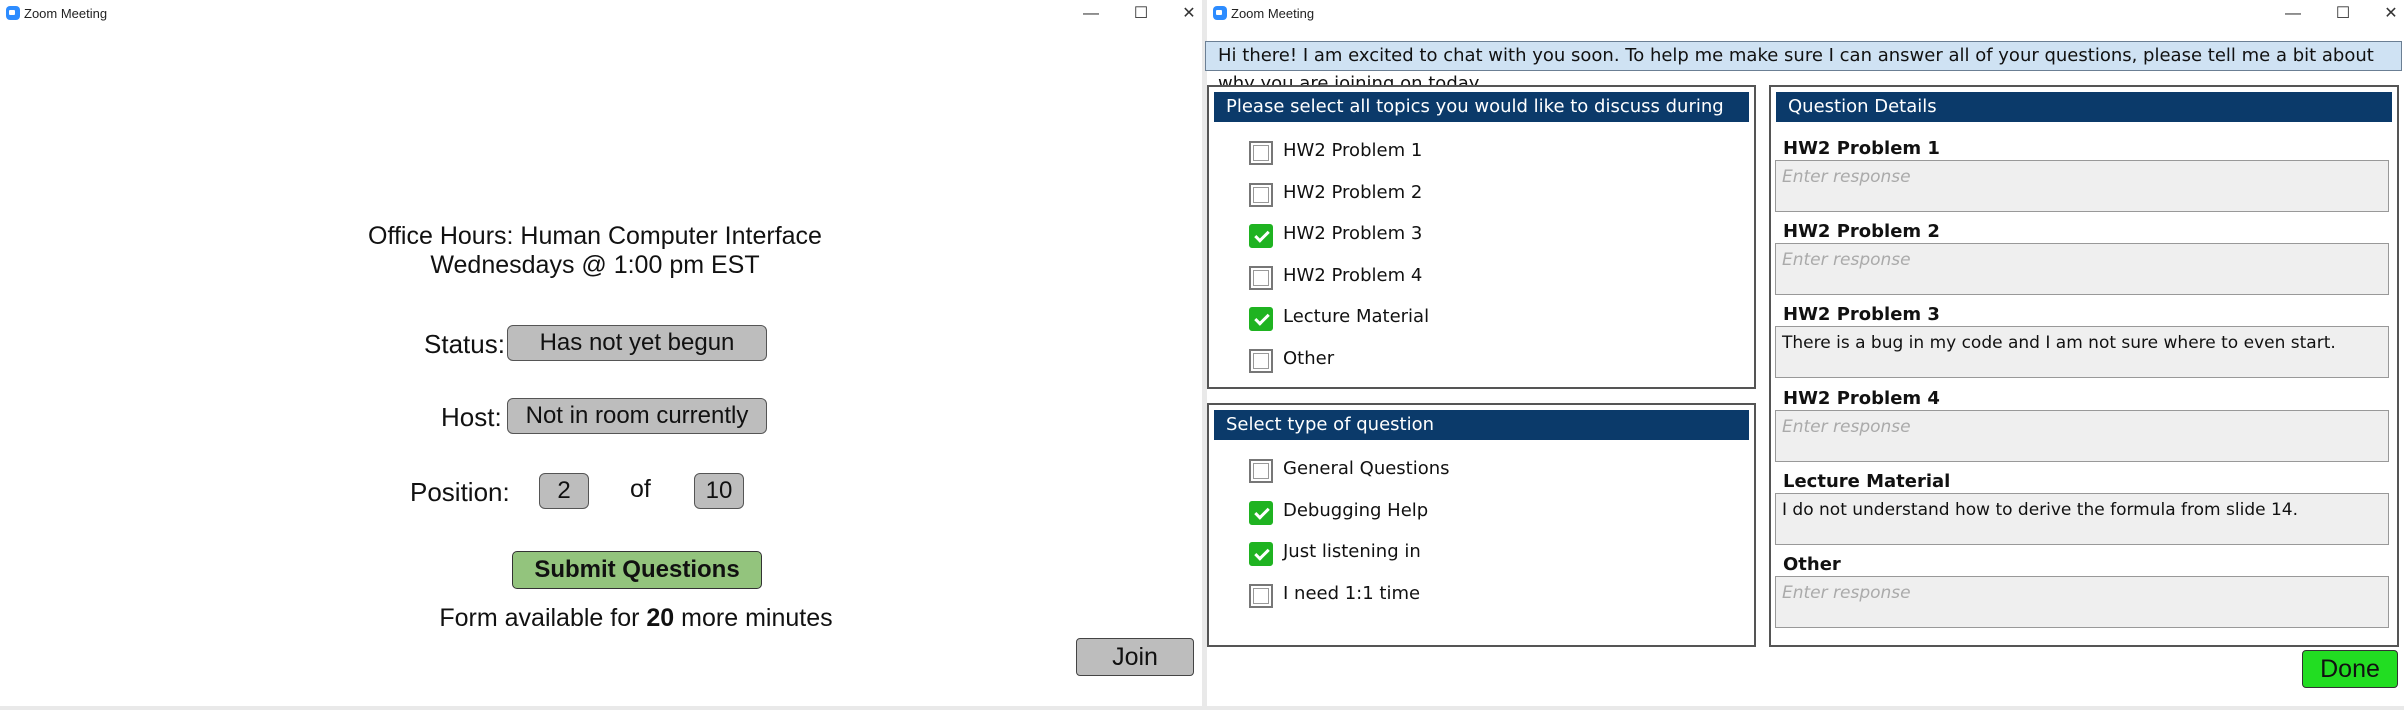 The height and width of the screenshot is (710, 2404). Describe the element at coordinates (1861, 148) in the screenshot. I see `detail-title-hw2-problem-1: HW2 Problem 1` at that location.